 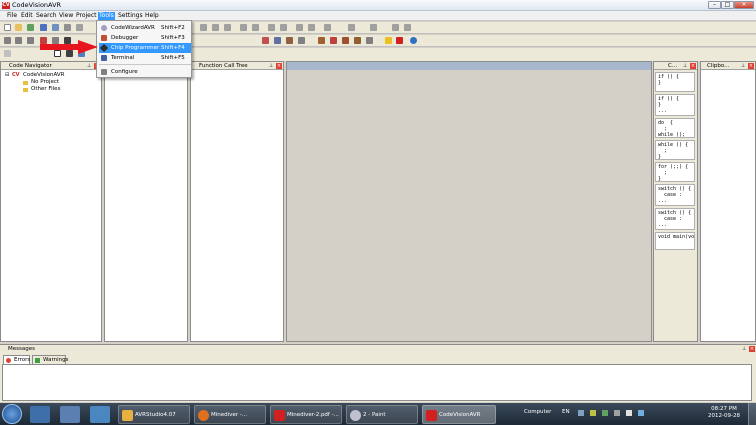 What do you see at coordinates (675, 172) in the screenshot?
I see `template-for: for (;;) { ; }` at bounding box center [675, 172].